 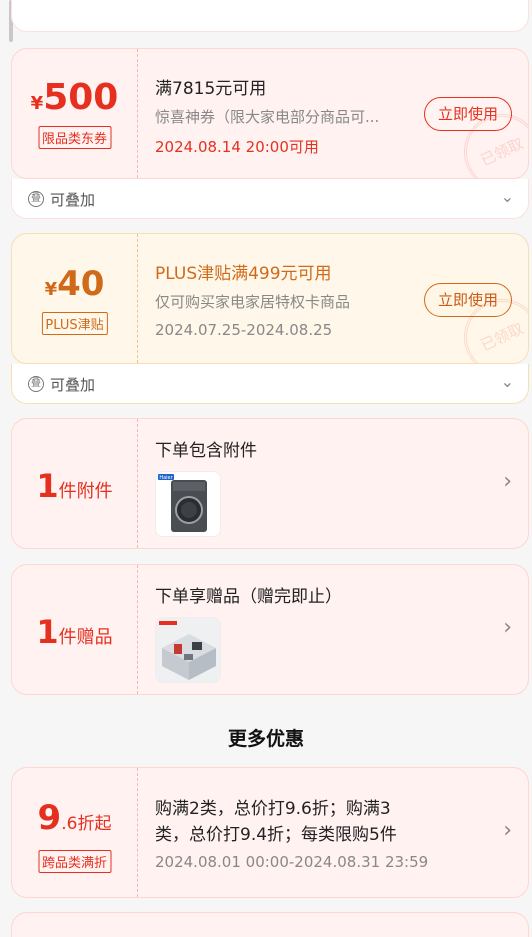 What do you see at coordinates (74, 861) in the screenshot?
I see `discount-type-tag: 跨品类满折` at bounding box center [74, 861].